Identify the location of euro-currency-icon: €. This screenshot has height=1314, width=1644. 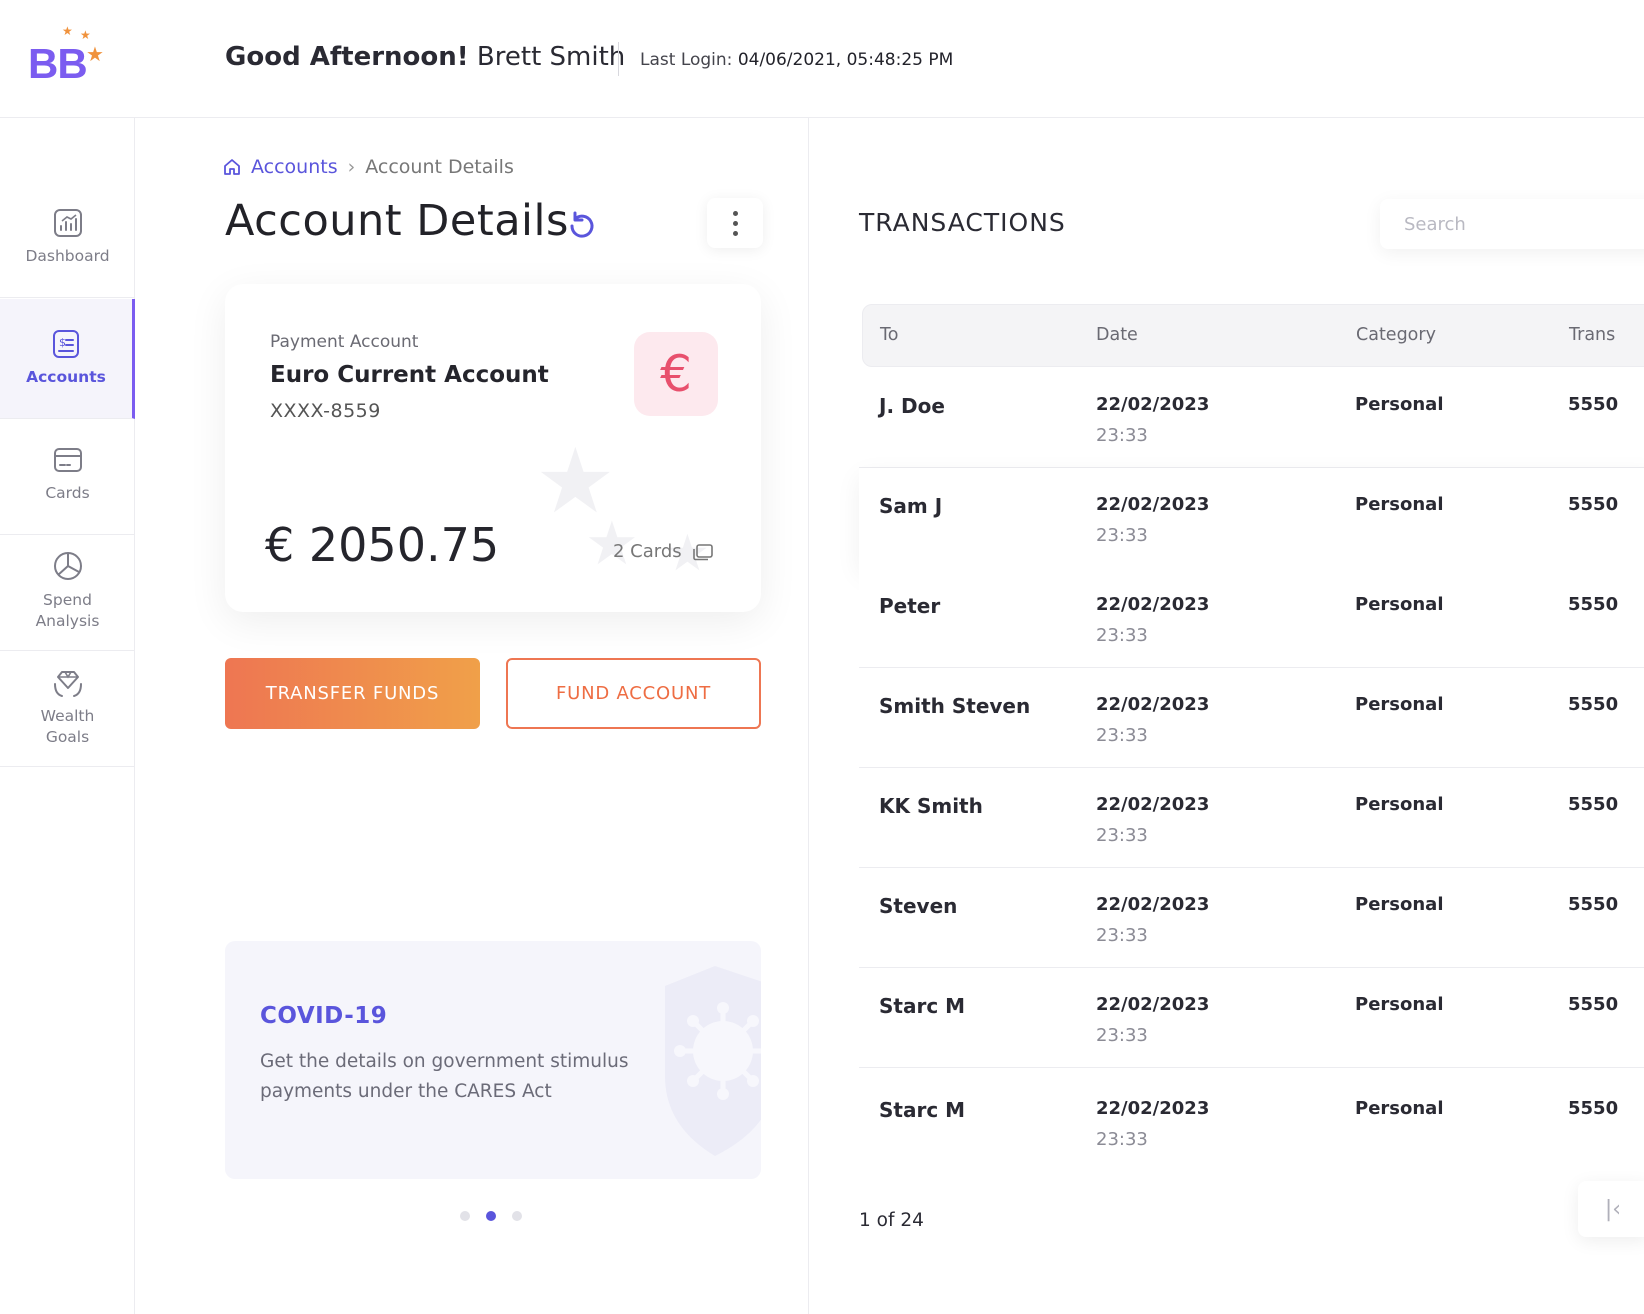
(676, 374).